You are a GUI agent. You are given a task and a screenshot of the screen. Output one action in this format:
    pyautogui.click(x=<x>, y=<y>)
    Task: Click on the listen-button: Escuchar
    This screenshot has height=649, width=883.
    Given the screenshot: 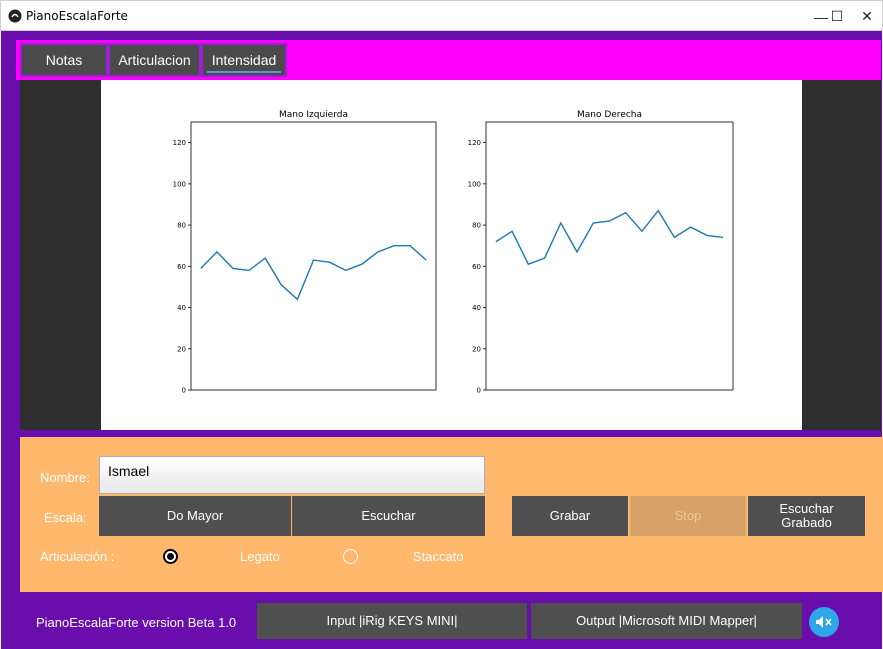 What is the action you would take?
    pyautogui.click(x=388, y=516)
    